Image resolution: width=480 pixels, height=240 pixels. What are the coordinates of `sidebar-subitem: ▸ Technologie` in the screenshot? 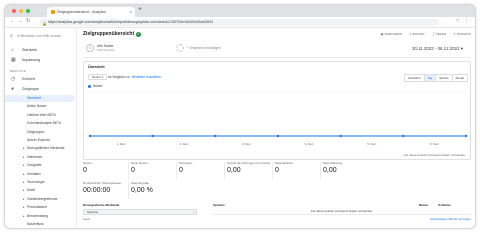 It's located at (41, 182).